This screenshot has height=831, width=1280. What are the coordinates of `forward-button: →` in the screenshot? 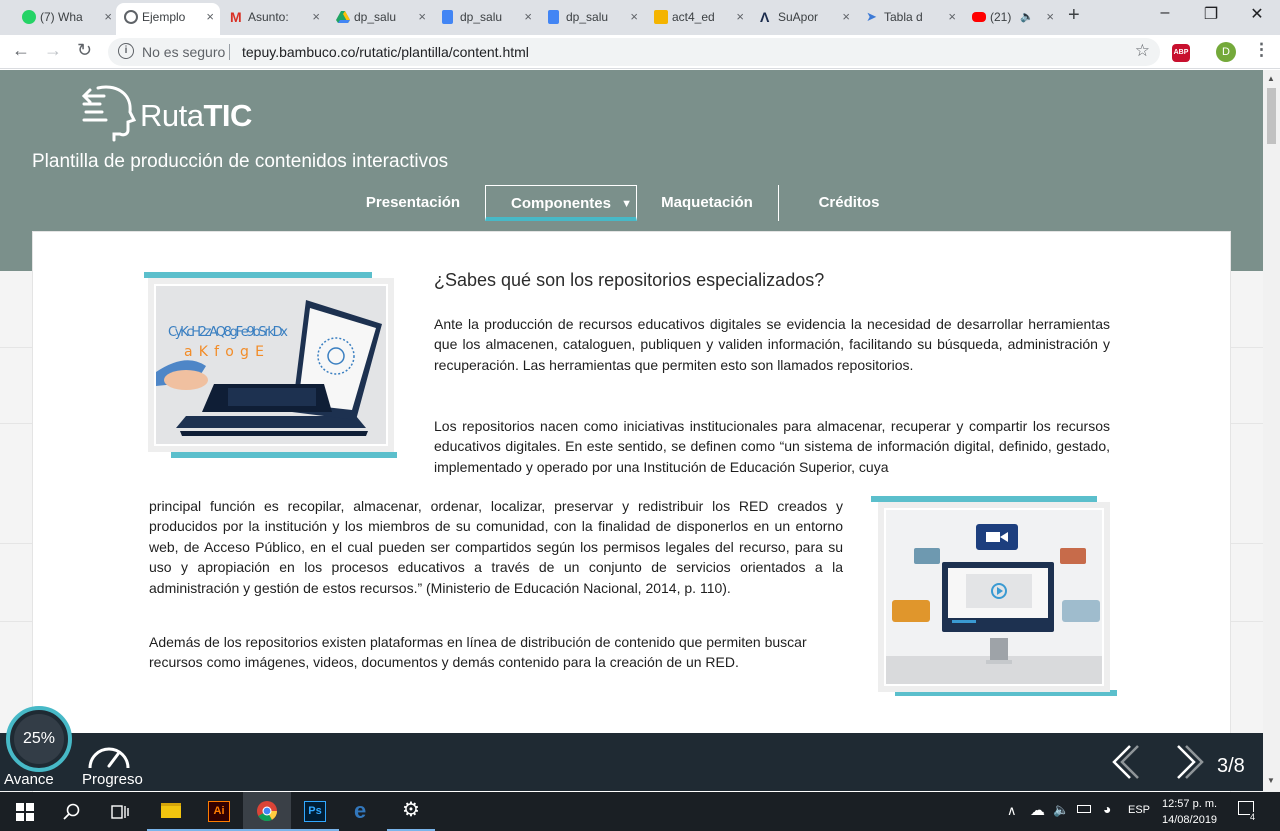 It's located at (53, 50).